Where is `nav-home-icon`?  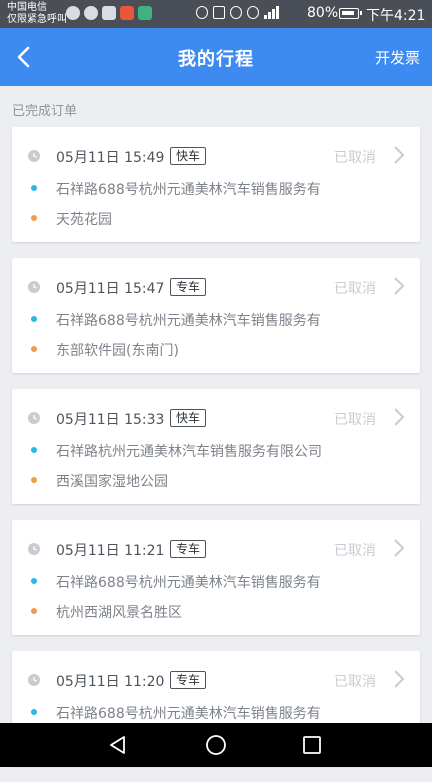
nav-home-icon is located at coordinates (216, 745).